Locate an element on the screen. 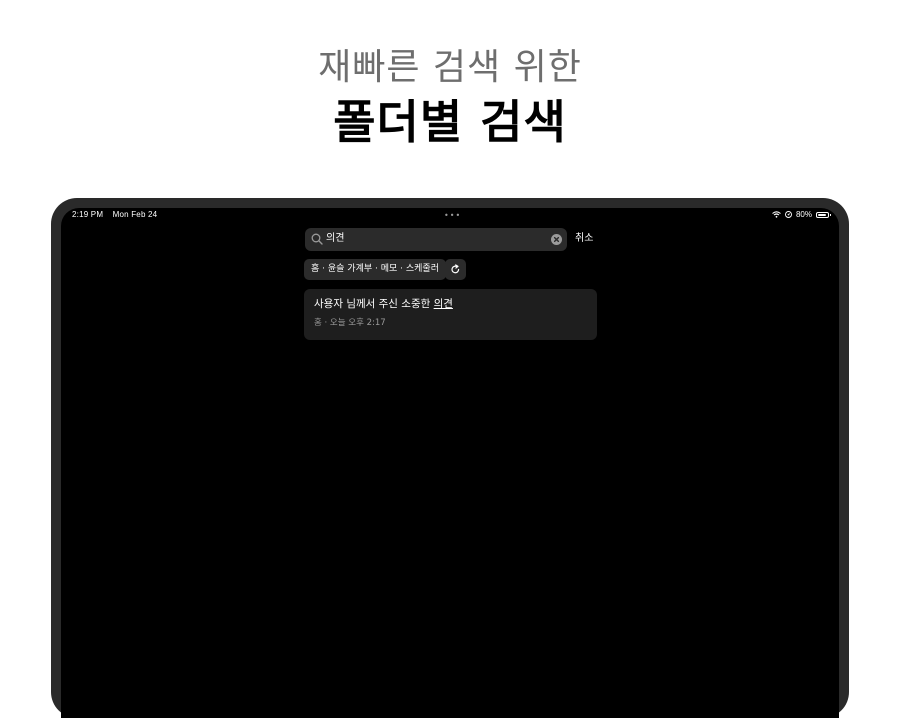 Image resolution: width=900 pixels, height=718 pixels. location-icon is located at coordinates (788, 214).